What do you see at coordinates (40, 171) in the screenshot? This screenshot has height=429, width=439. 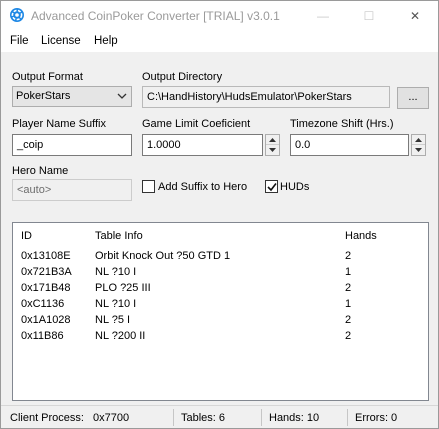 I see `hero-name-label: Hero Name` at bounding box center [40, 171].